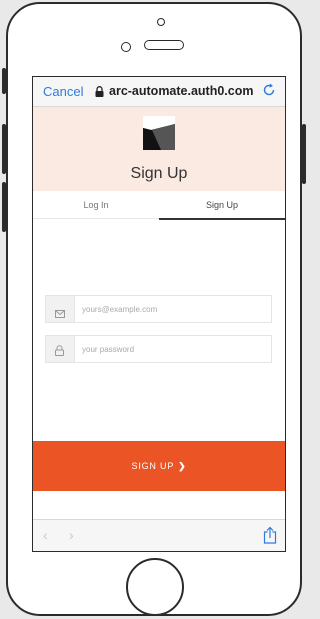 The width and height of the screenshot is (320, 619). Describe the element at coordinates (75, 535) in the screenshot. I see `forward-icon: ›` at that location.